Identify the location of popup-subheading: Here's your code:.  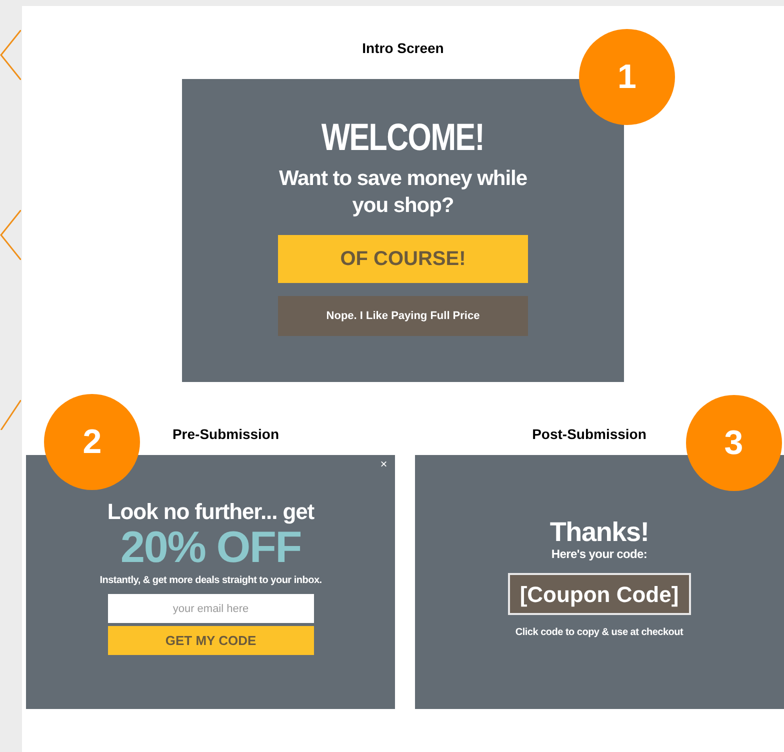
(599, 554).